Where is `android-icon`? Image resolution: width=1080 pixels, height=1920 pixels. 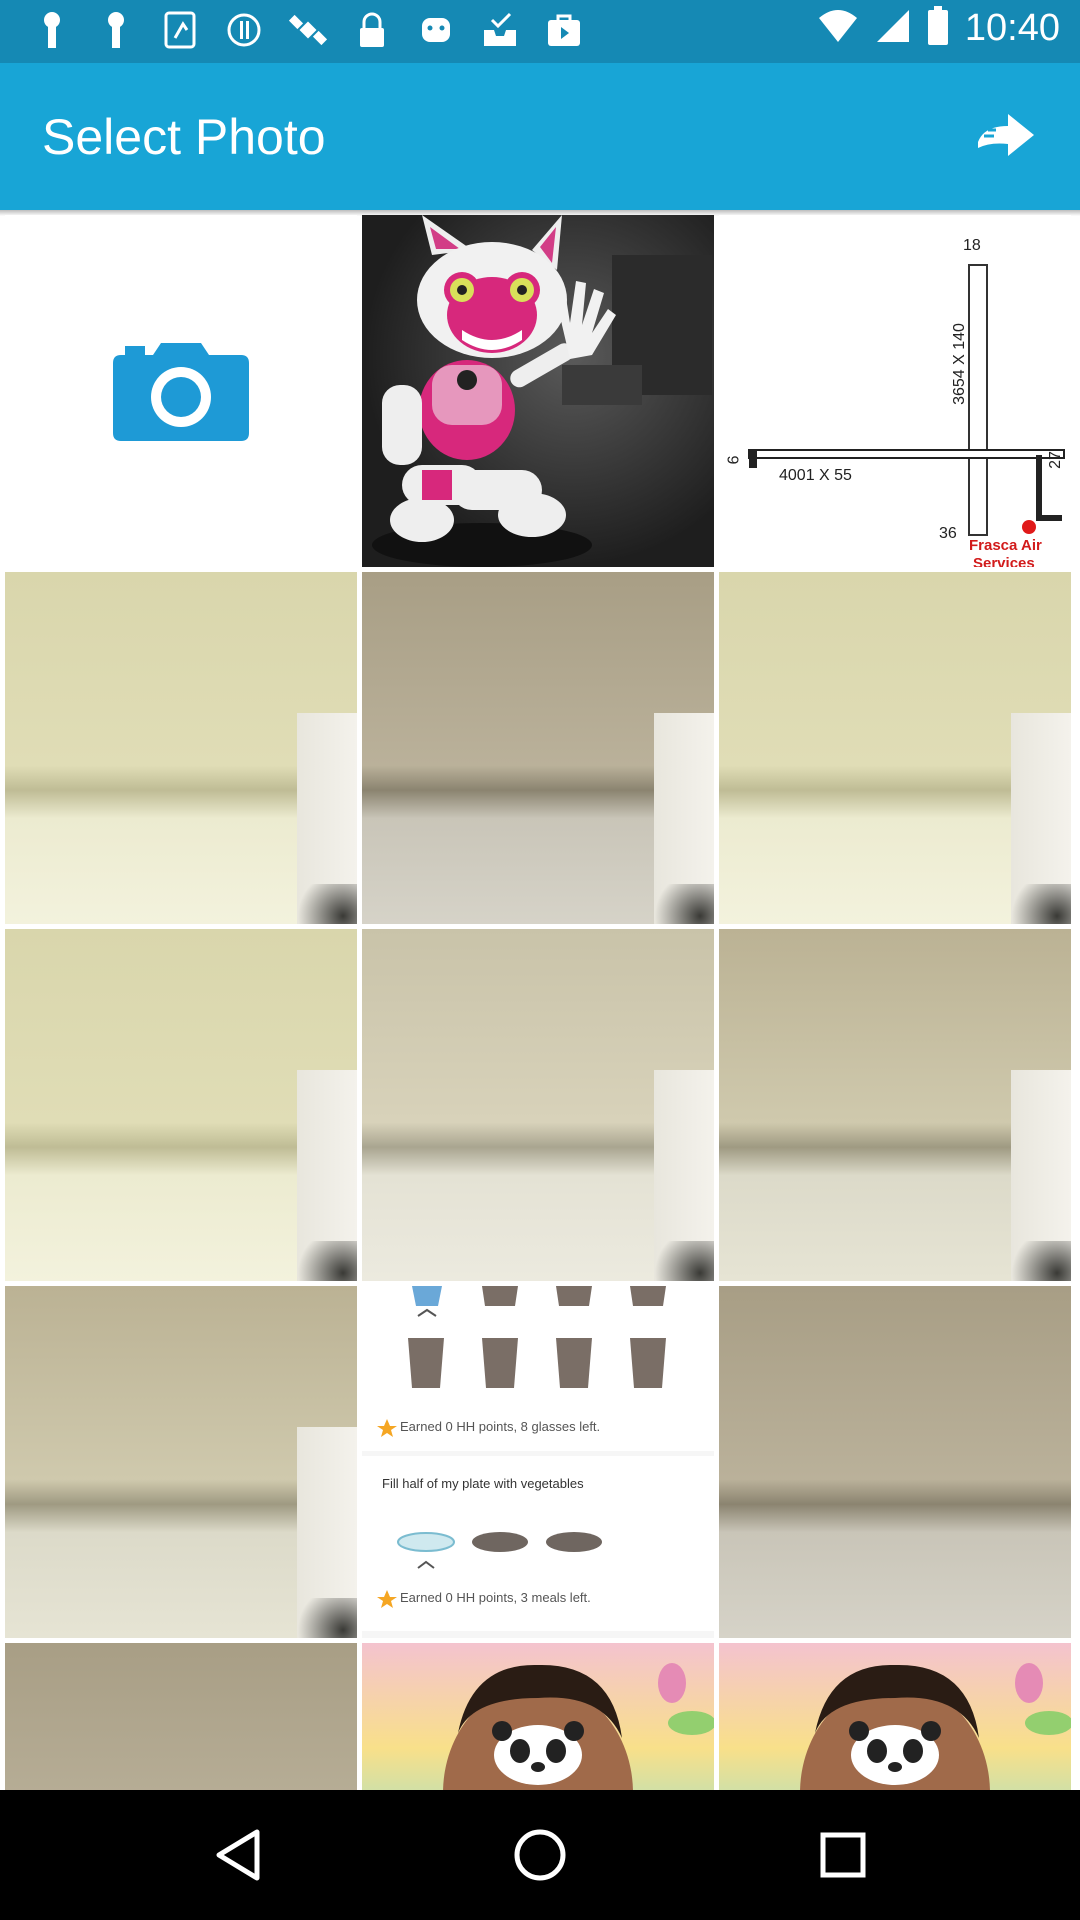
android-icon is located at coordinates (436, 30).